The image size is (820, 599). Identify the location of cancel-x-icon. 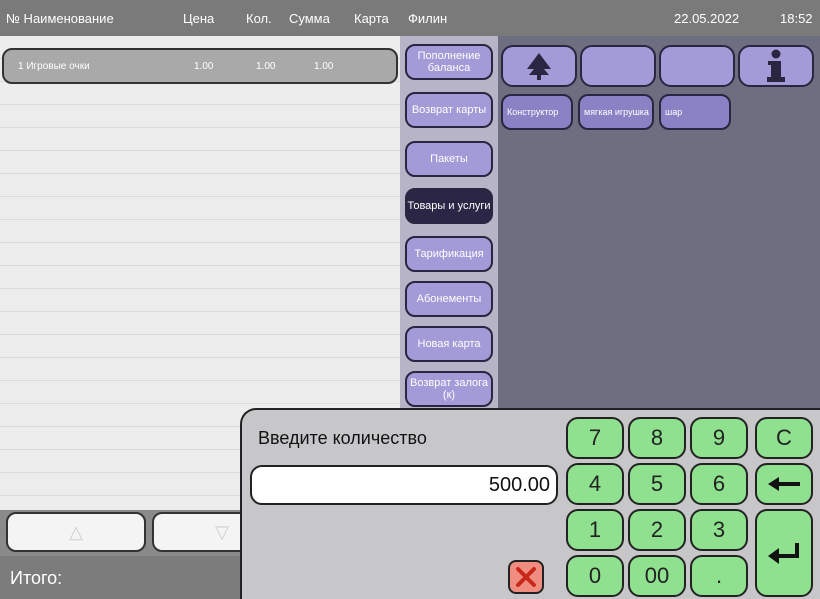
(526, 577).